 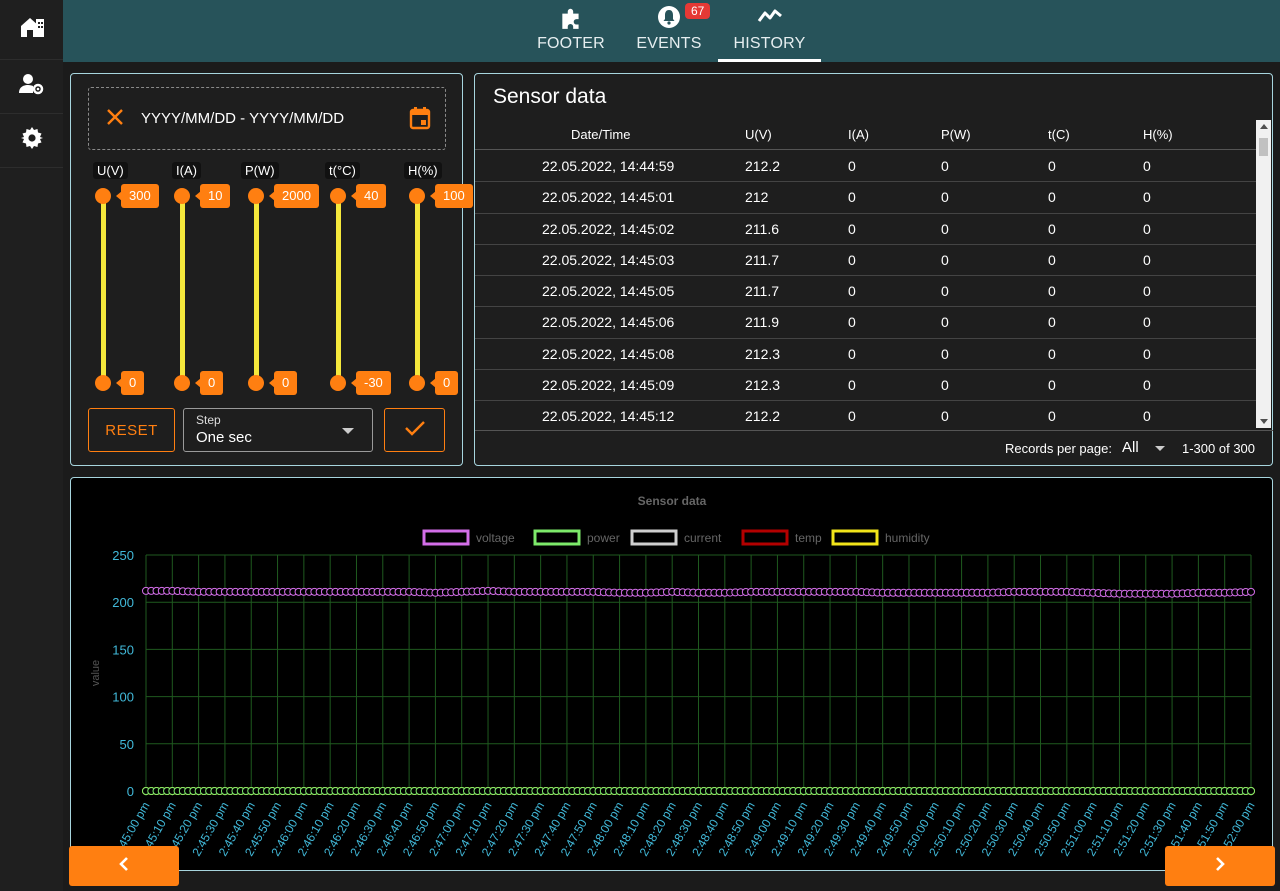 What do you see at coordinates (770, 18) in the screenshot?
I see `trend-icon` at bounding box center [770, 18].